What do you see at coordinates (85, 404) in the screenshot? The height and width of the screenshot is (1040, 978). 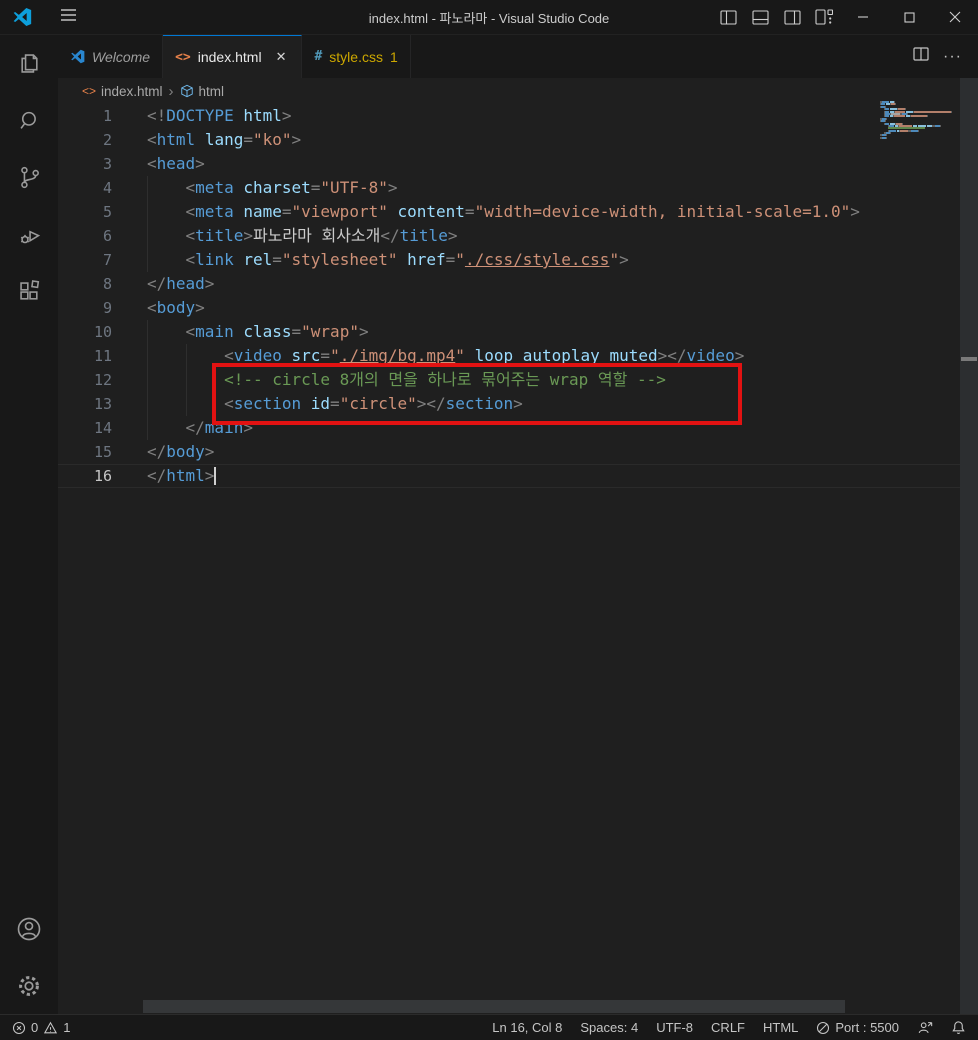 I see `line-number: 13` at bounding box center [85, 404].